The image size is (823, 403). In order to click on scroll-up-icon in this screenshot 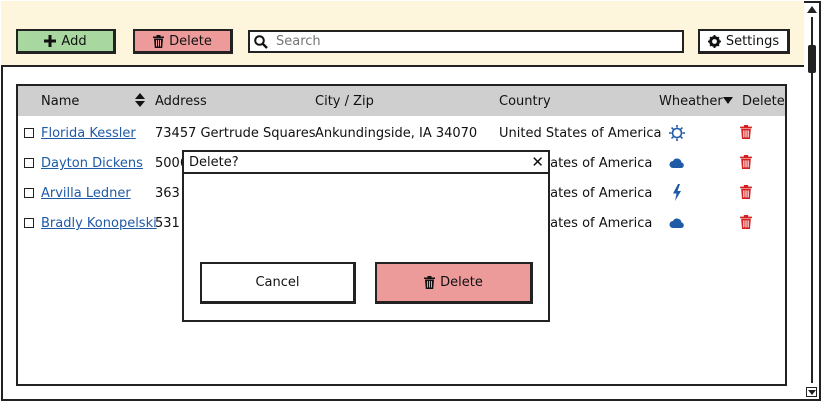, I will do `click(812, 9)`.